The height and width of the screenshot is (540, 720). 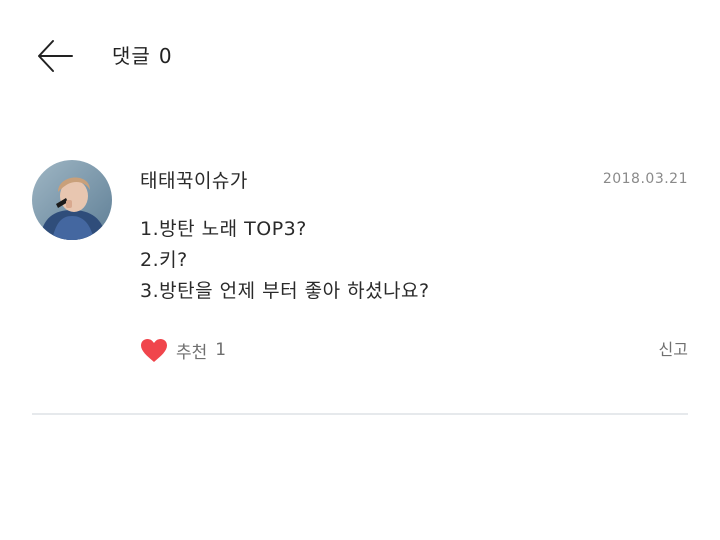 I want to click on back-button, so click(x=55, y=56).